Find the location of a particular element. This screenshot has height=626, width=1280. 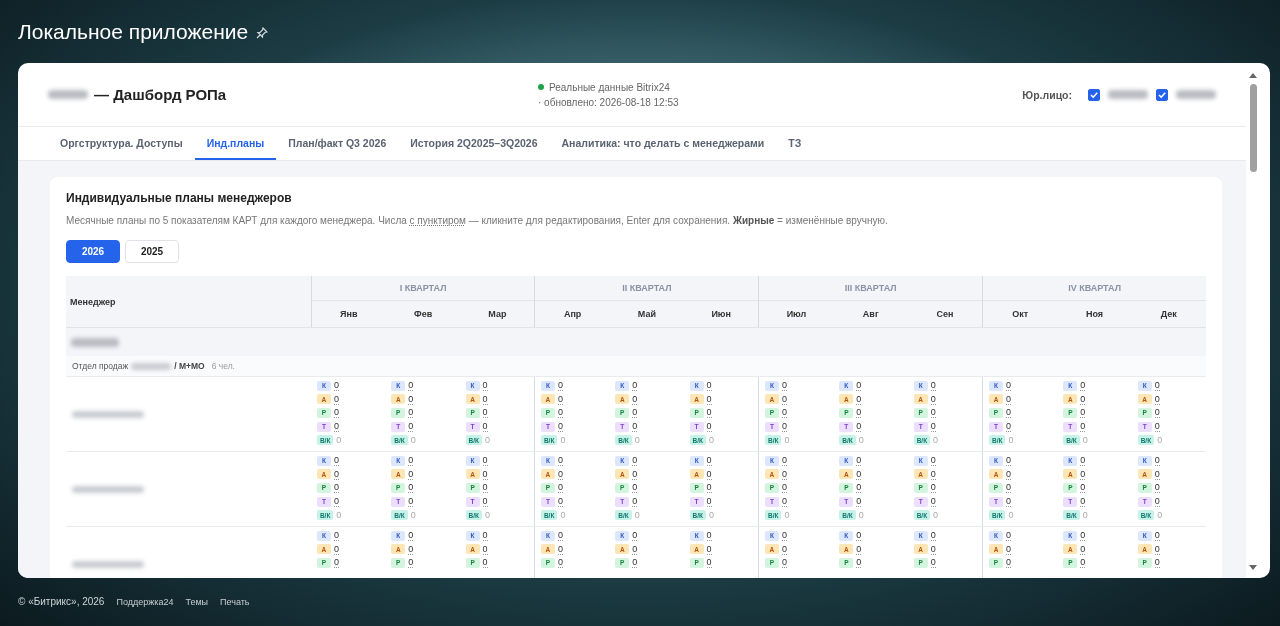

footer-link: Темы is located at coordinates (197, 601).